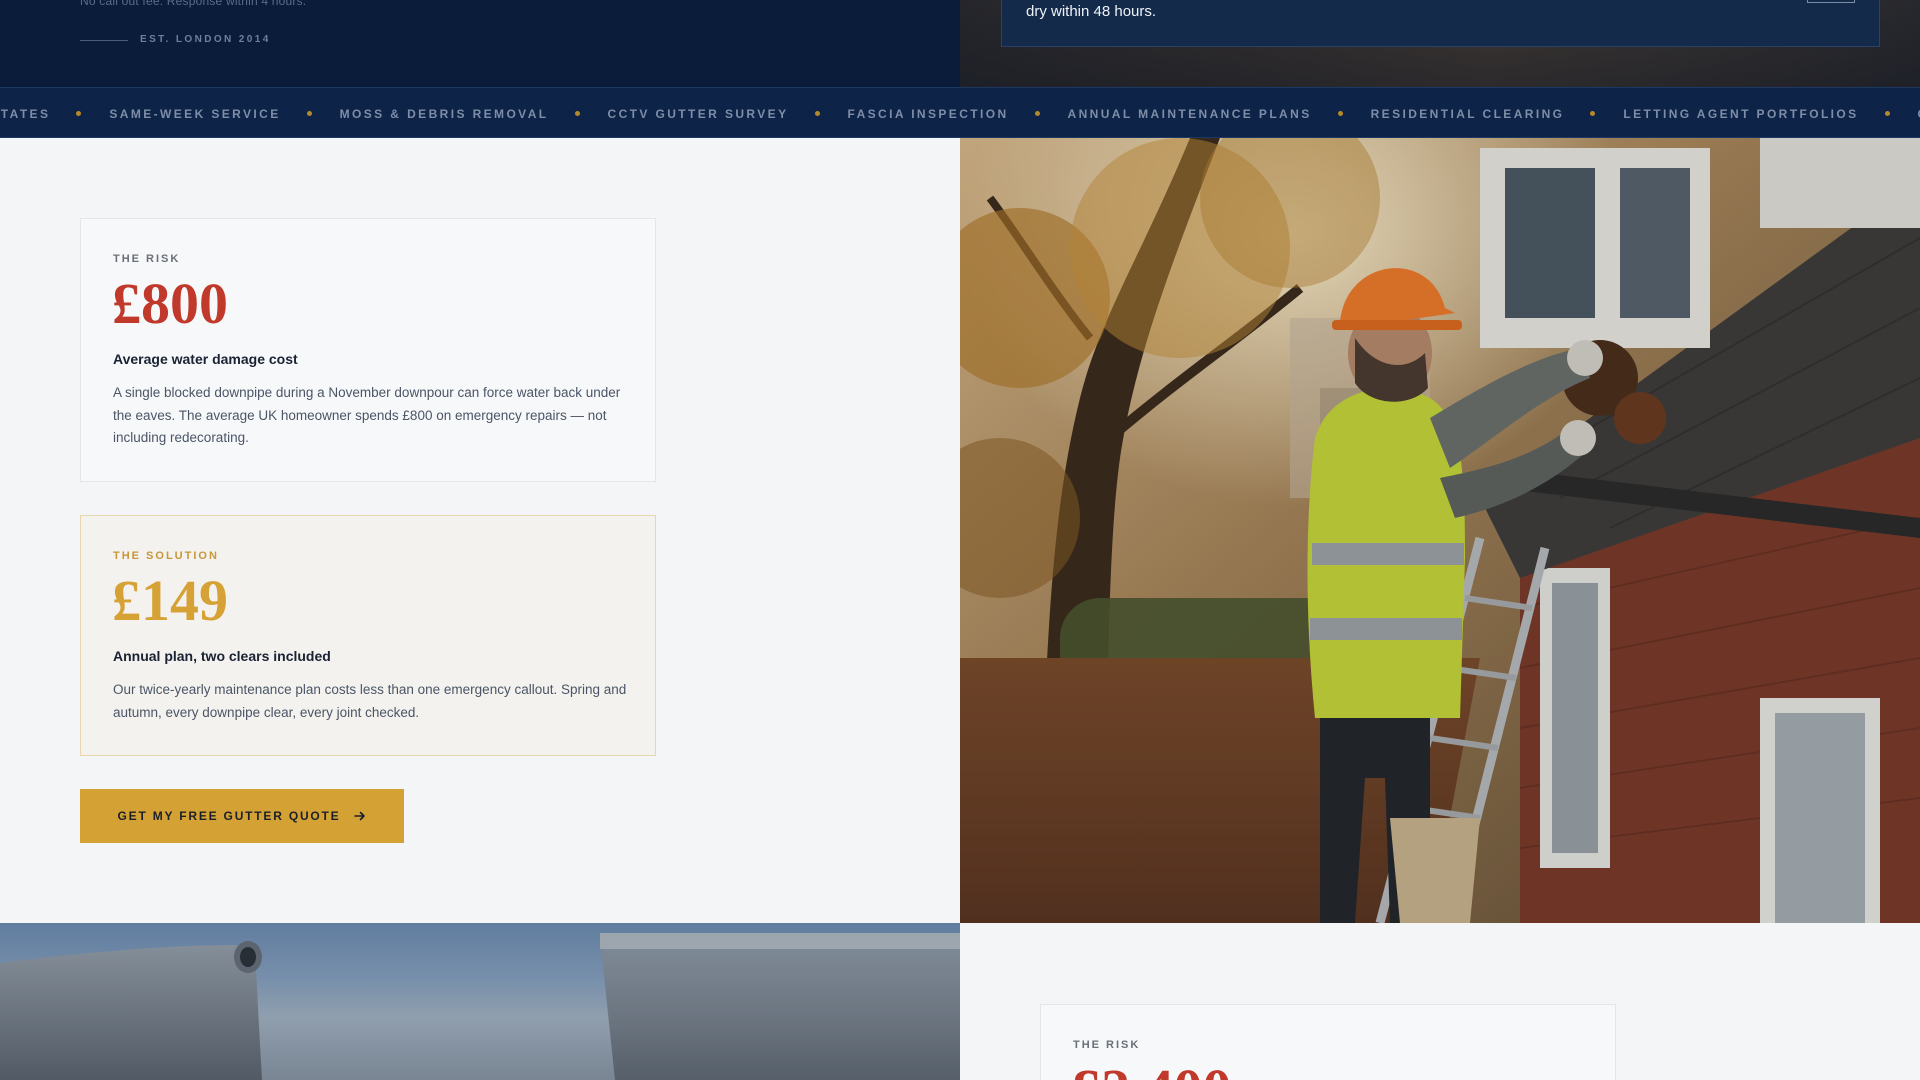 The height and width of the screenshot is (1080, 1920). Describe the element at coordinates (147, 259) in the screenshot. I see `risk-label: THE RISK` at that location.